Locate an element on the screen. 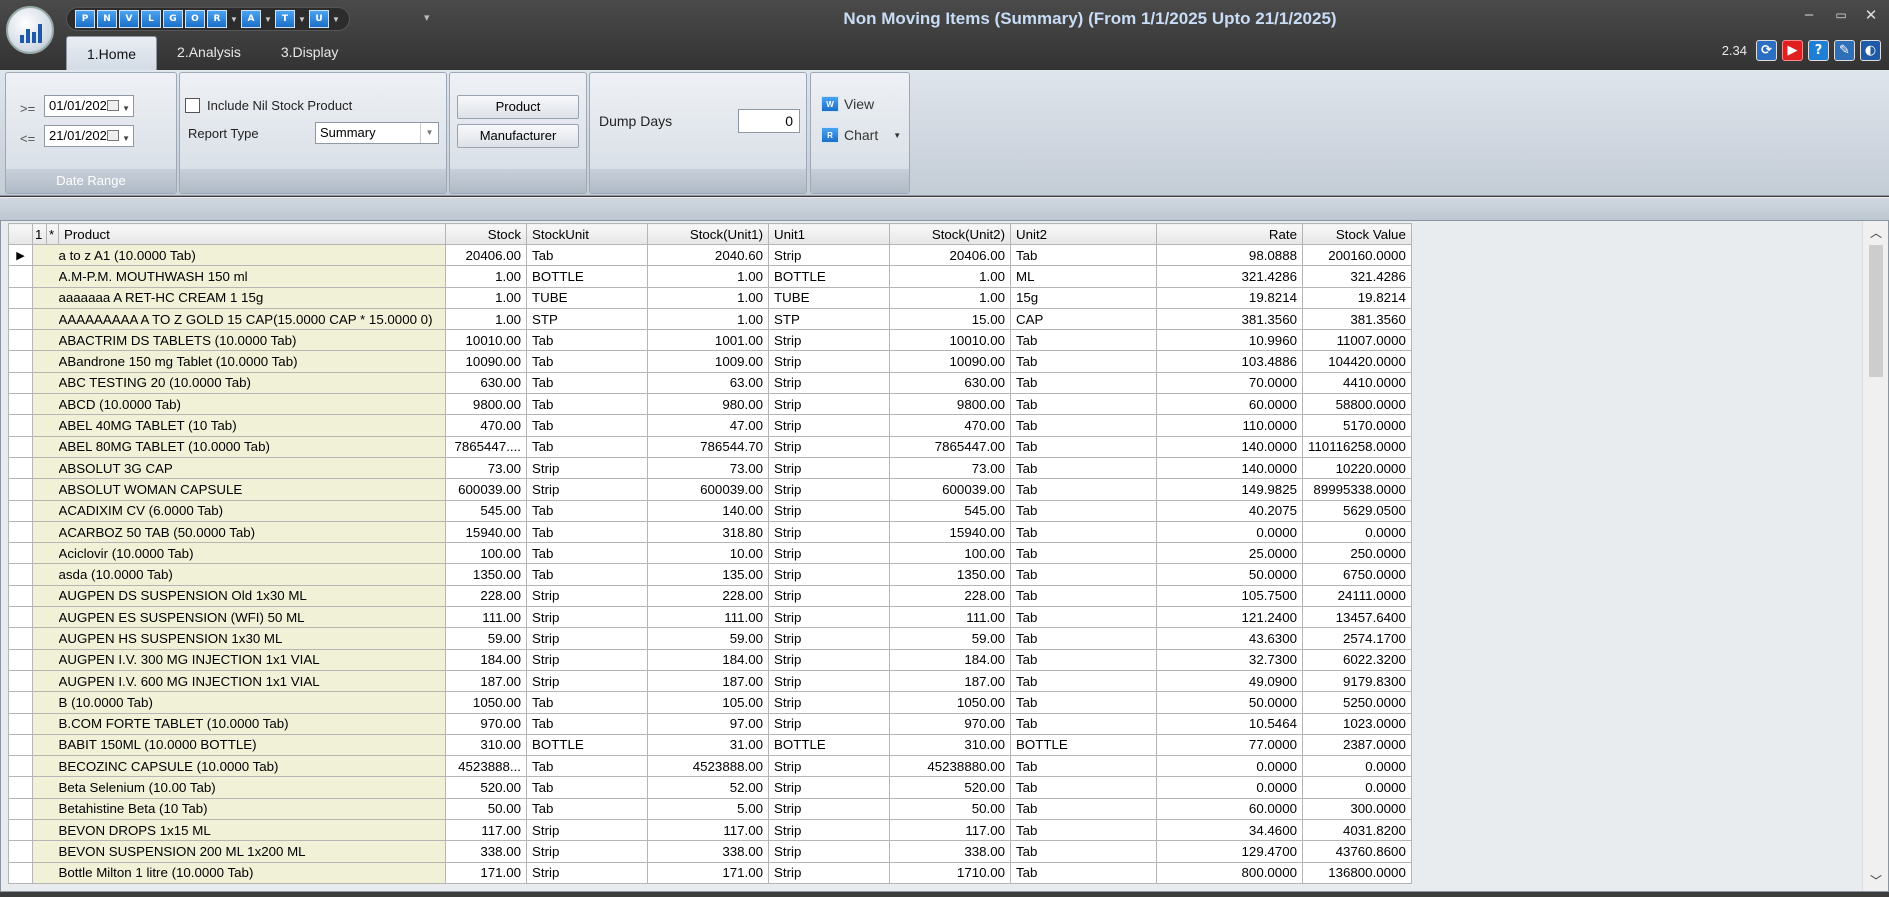 This screenshot has width=1889, height=897. col-header-product: Product is located at coordinates (252, 234).